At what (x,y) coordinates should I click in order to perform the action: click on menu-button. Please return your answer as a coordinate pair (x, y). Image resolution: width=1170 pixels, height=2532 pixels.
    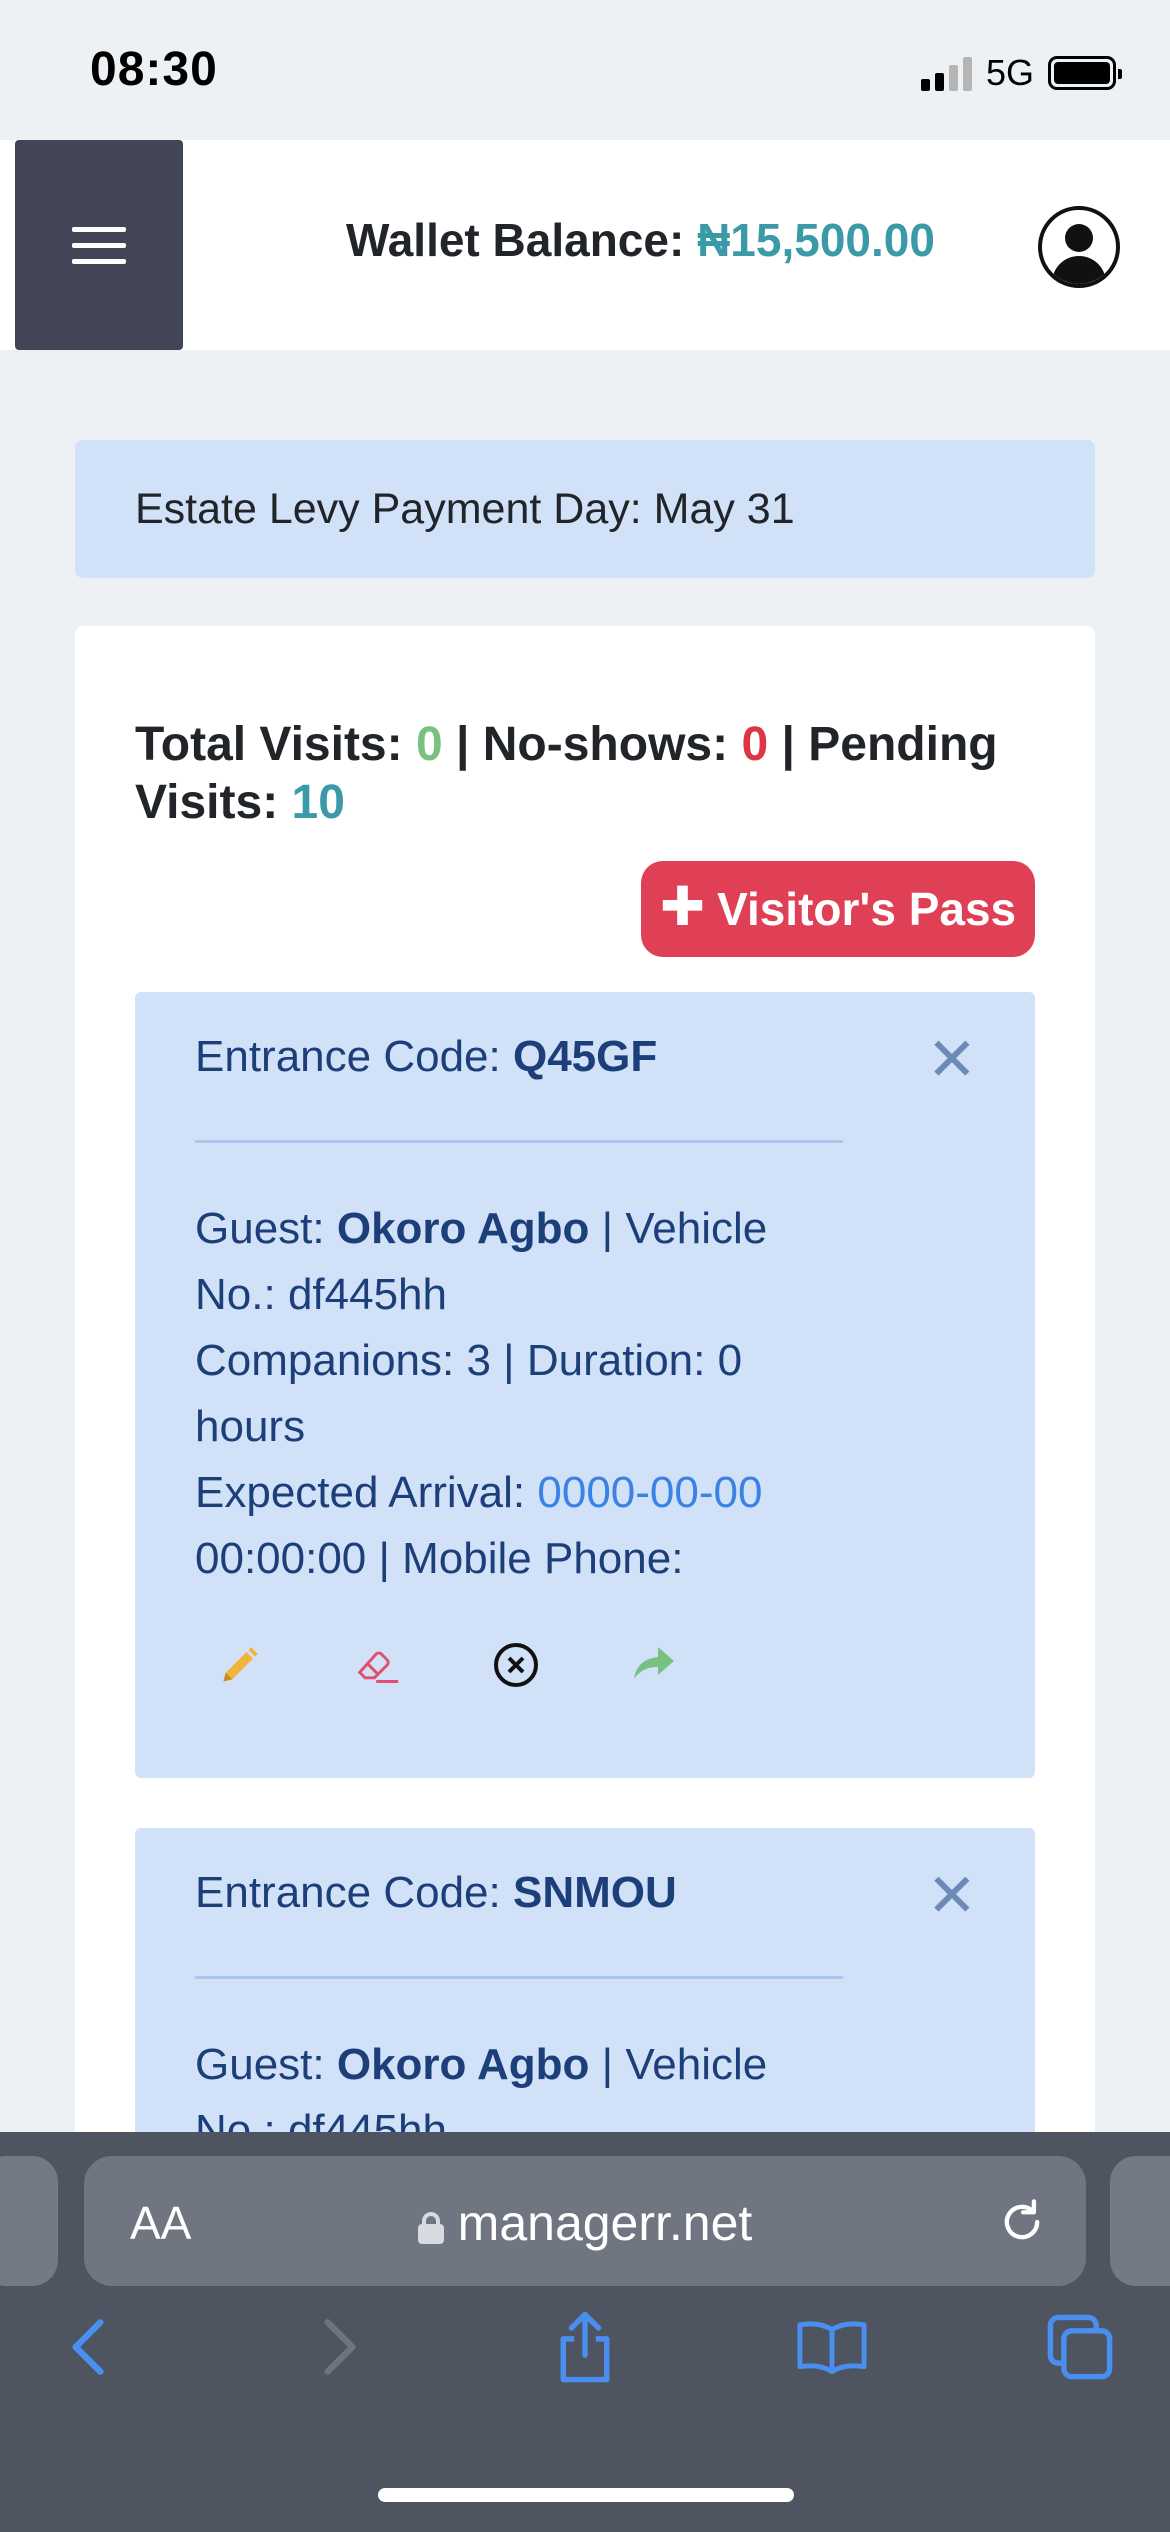
    Looking at the image, I should click on (99, 245).